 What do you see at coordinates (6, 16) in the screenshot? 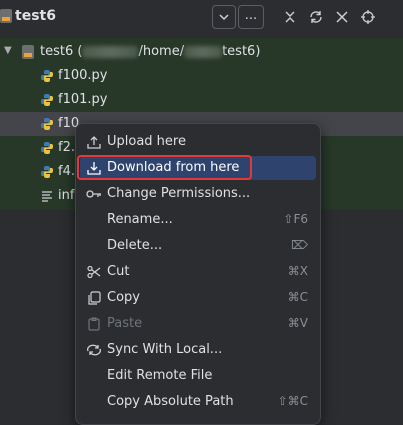
I see `sftp-server-icon` at bounding box center [6, 16].